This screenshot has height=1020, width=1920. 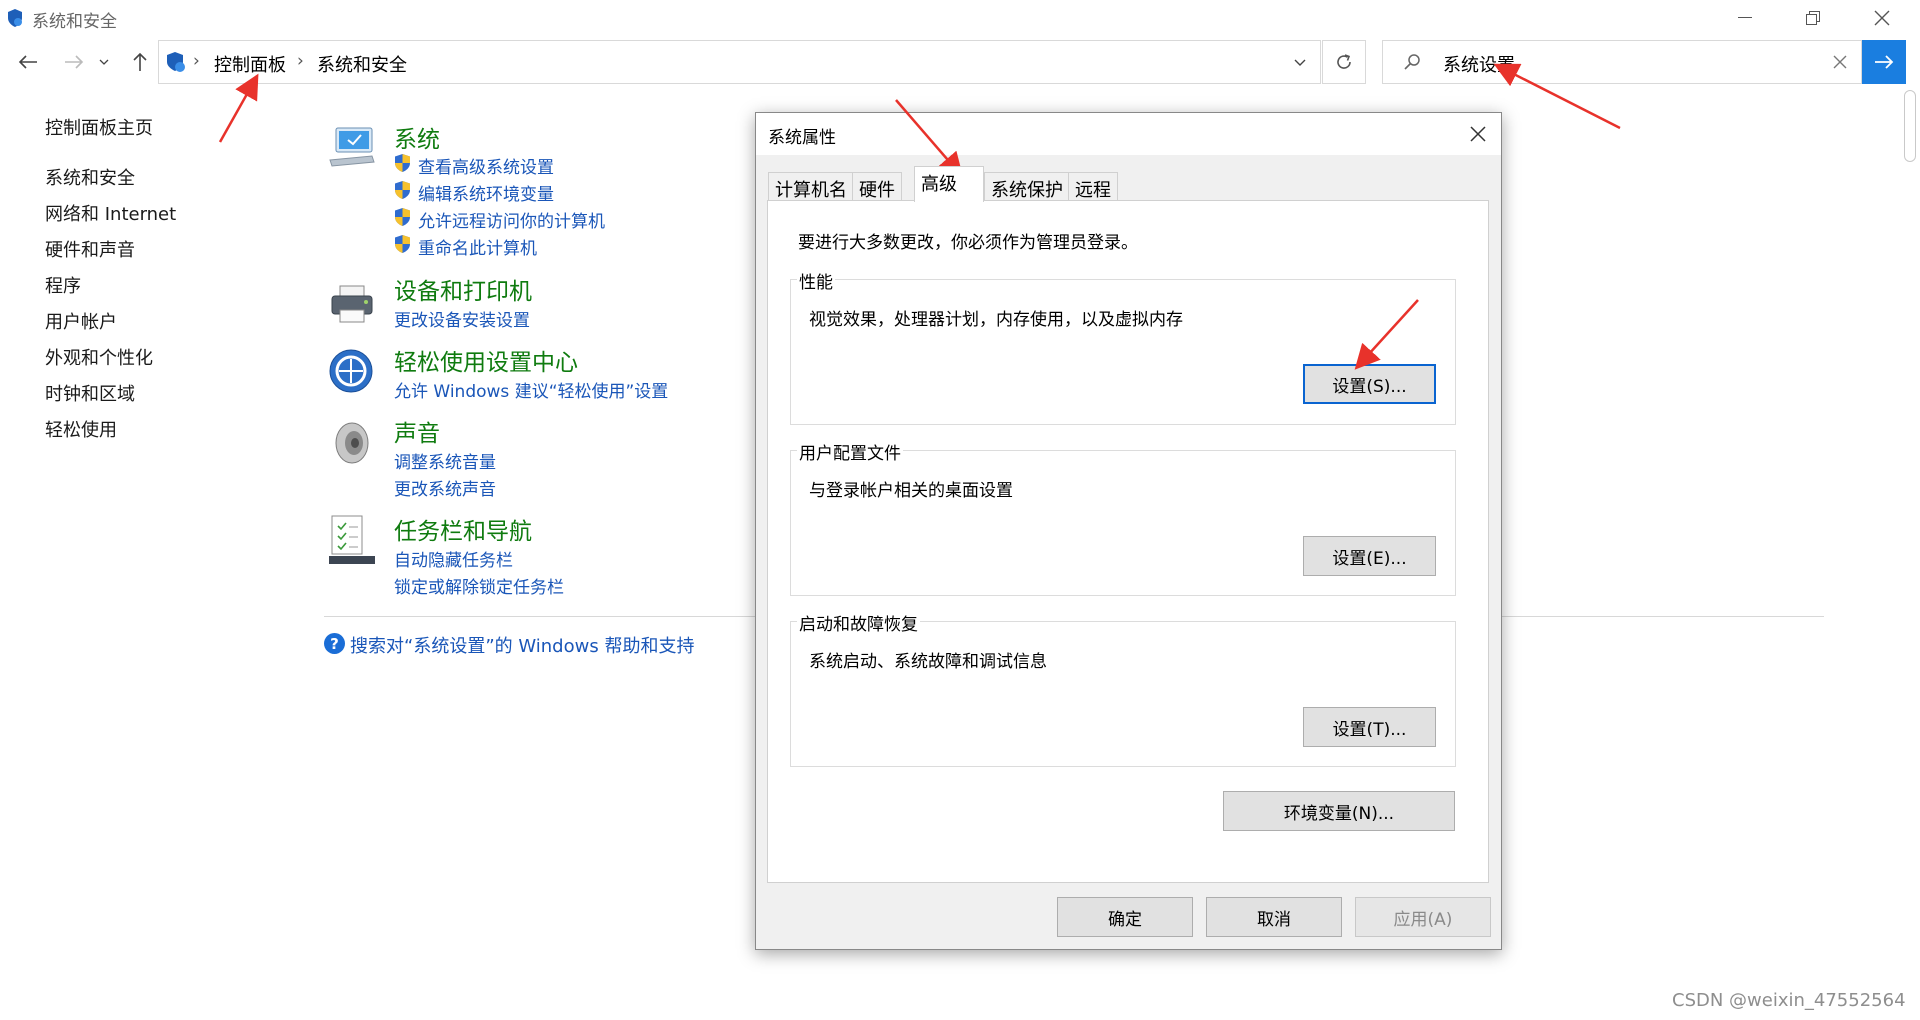 What do you see at coordinates (110, 213) in the screenshot?
I see `sidebar-item-network: 网络和 Internet` at bounding box center [110, 213].